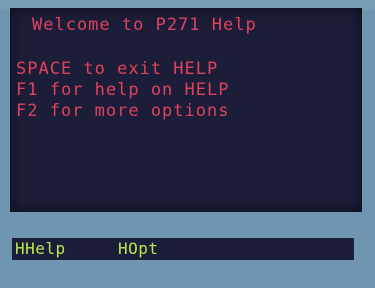 The height and width of the screenshot is (288, 375). Describe the element at coordinates (117, 69) in the screenshot. I see `help-line-exit: SPACE to exit HELP` at that location.